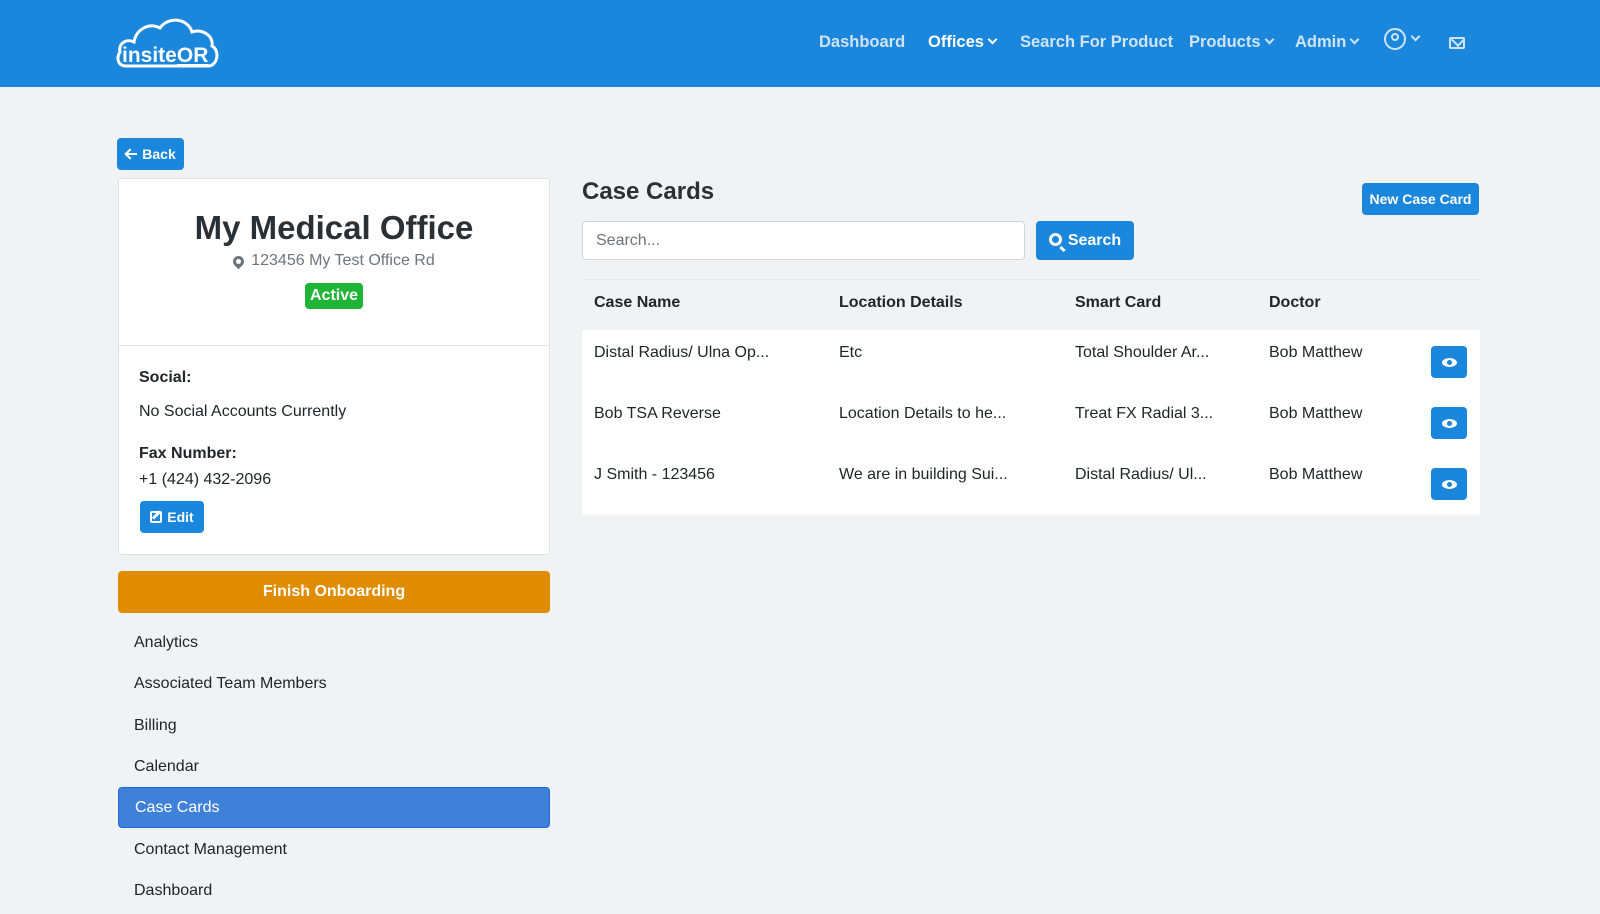 Image resolution: width=1600 pixels, height=914 pixels. Describe the element at coordinates (334, 642) in the screenshot. I see `sidebar-item-analytics: Analytics` at that location.